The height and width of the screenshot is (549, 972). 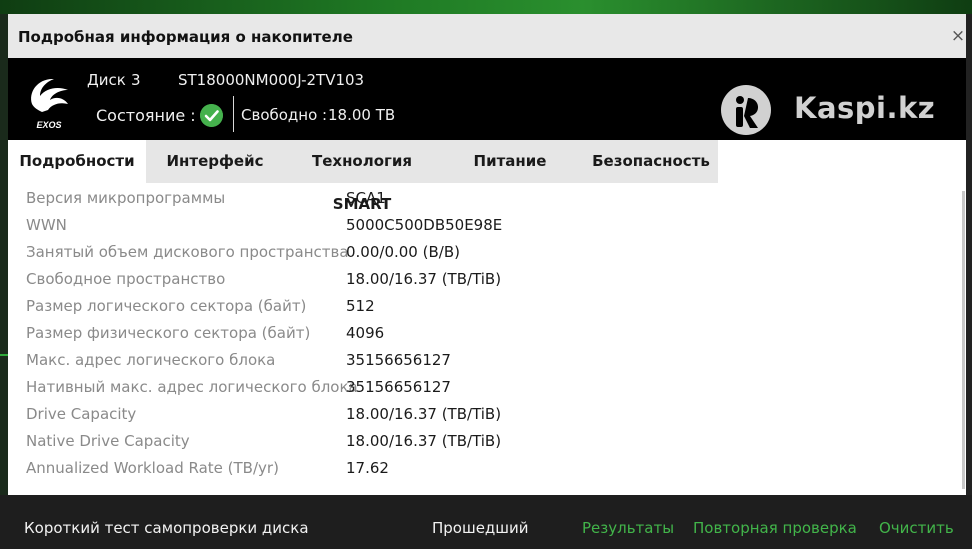 I want to click on detail-value: 17.62, so click(x=367, y=468).